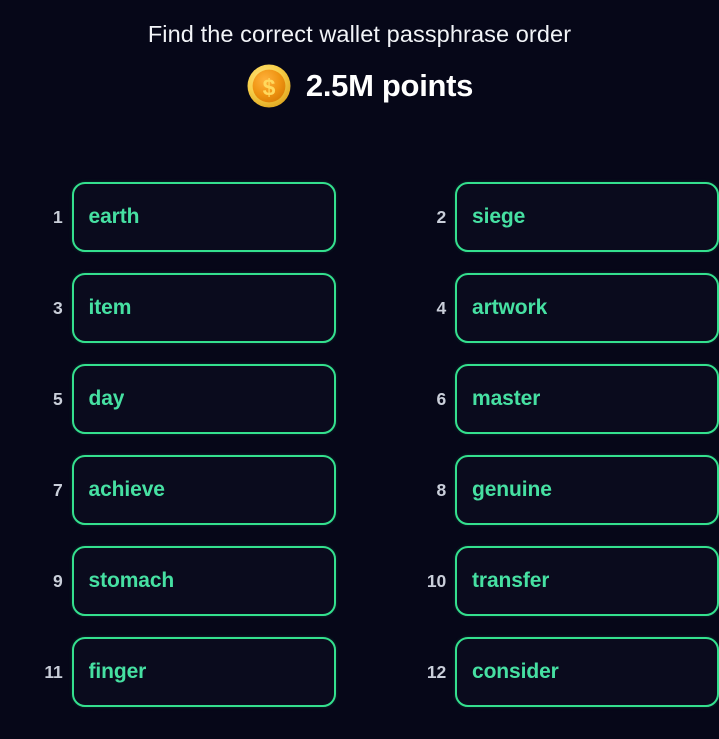  I want to click on word-label: day, so click(106, 398).